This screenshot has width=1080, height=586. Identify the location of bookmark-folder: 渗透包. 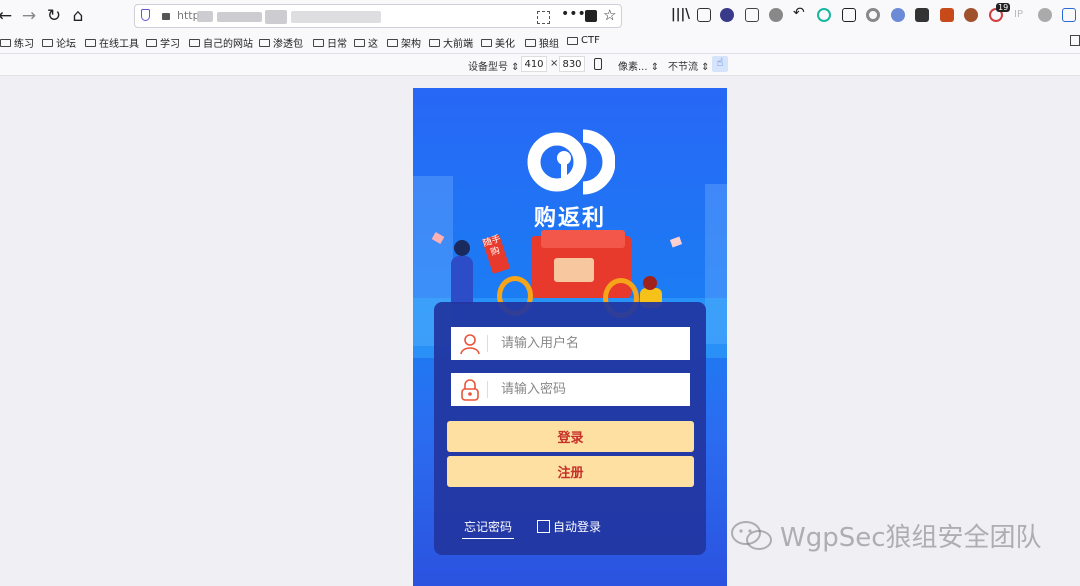
(281, 42).